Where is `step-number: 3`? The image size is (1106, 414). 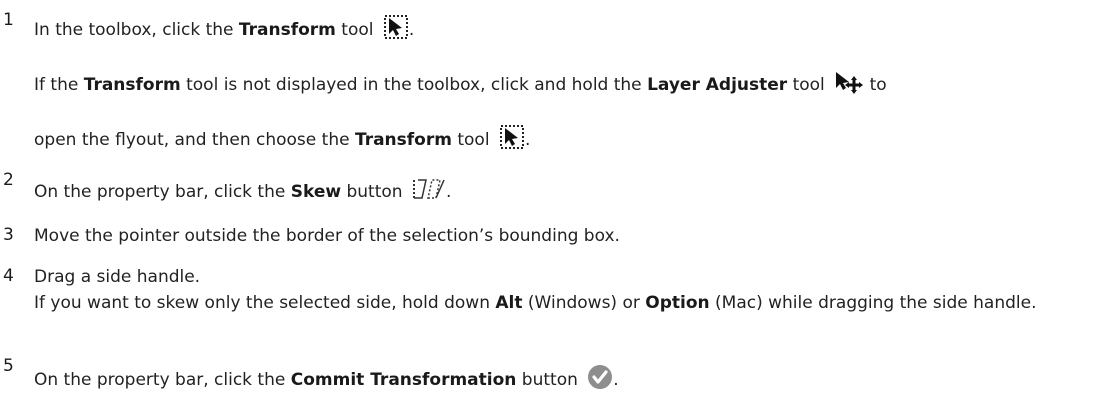 step-number: 3 is located at coordinates (8, 235).